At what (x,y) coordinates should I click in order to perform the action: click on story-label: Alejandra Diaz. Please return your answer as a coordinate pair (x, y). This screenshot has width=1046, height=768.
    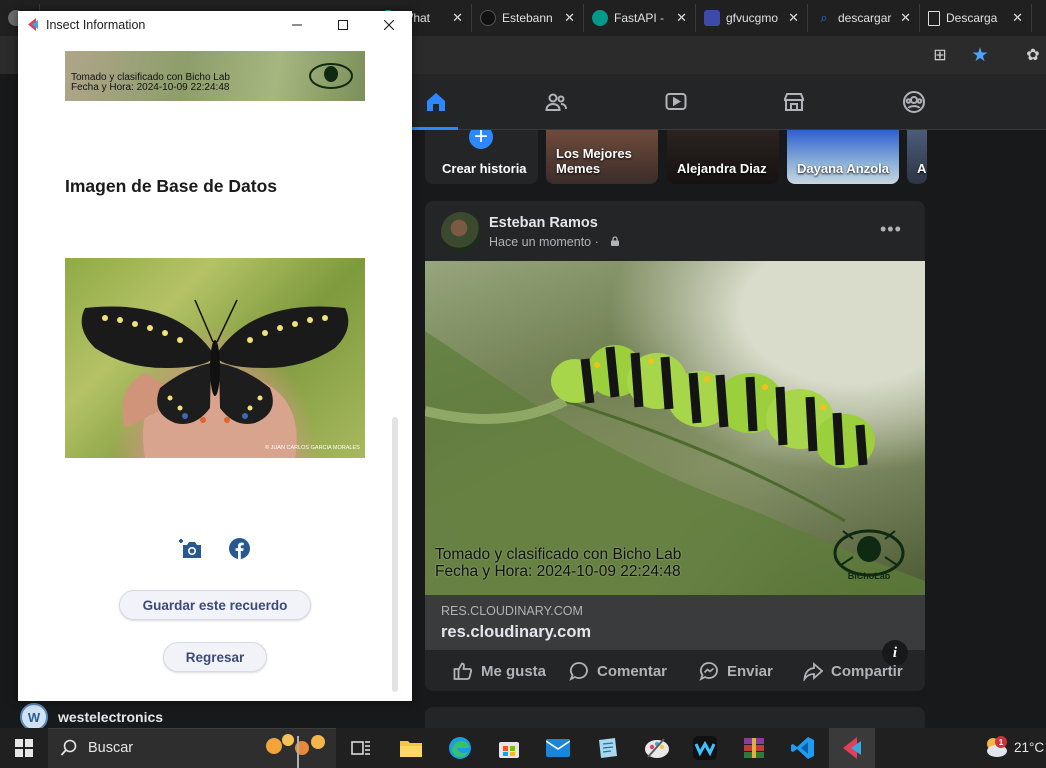
    Looking at the image, I should click on (722, 168).